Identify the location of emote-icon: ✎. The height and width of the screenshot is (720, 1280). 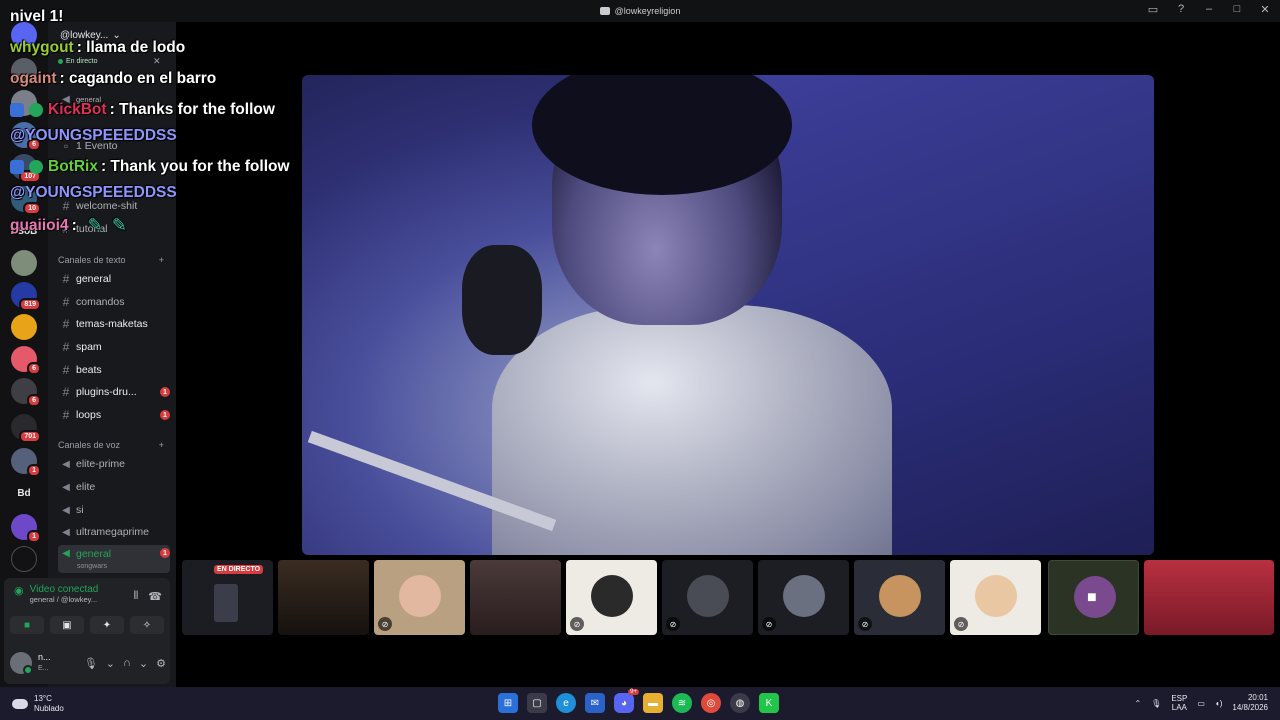
(95, 225).